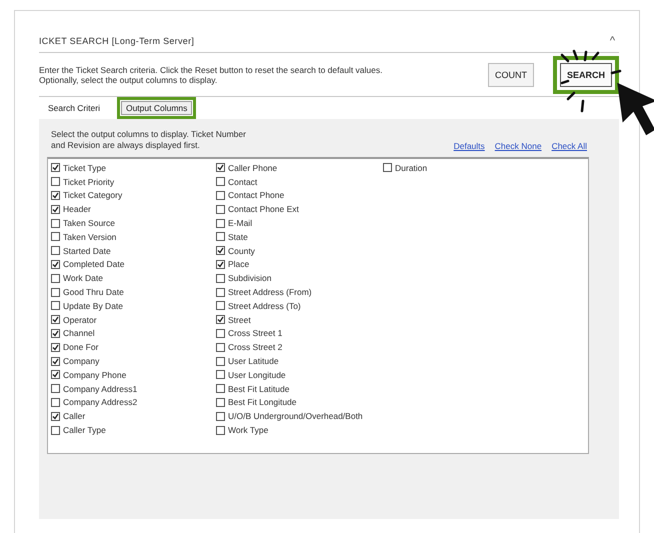 This screenshot has width=654, height=533. Describe the element at coordinates (77, 209) in the screenshot. I see `column-label: Header` at that location.